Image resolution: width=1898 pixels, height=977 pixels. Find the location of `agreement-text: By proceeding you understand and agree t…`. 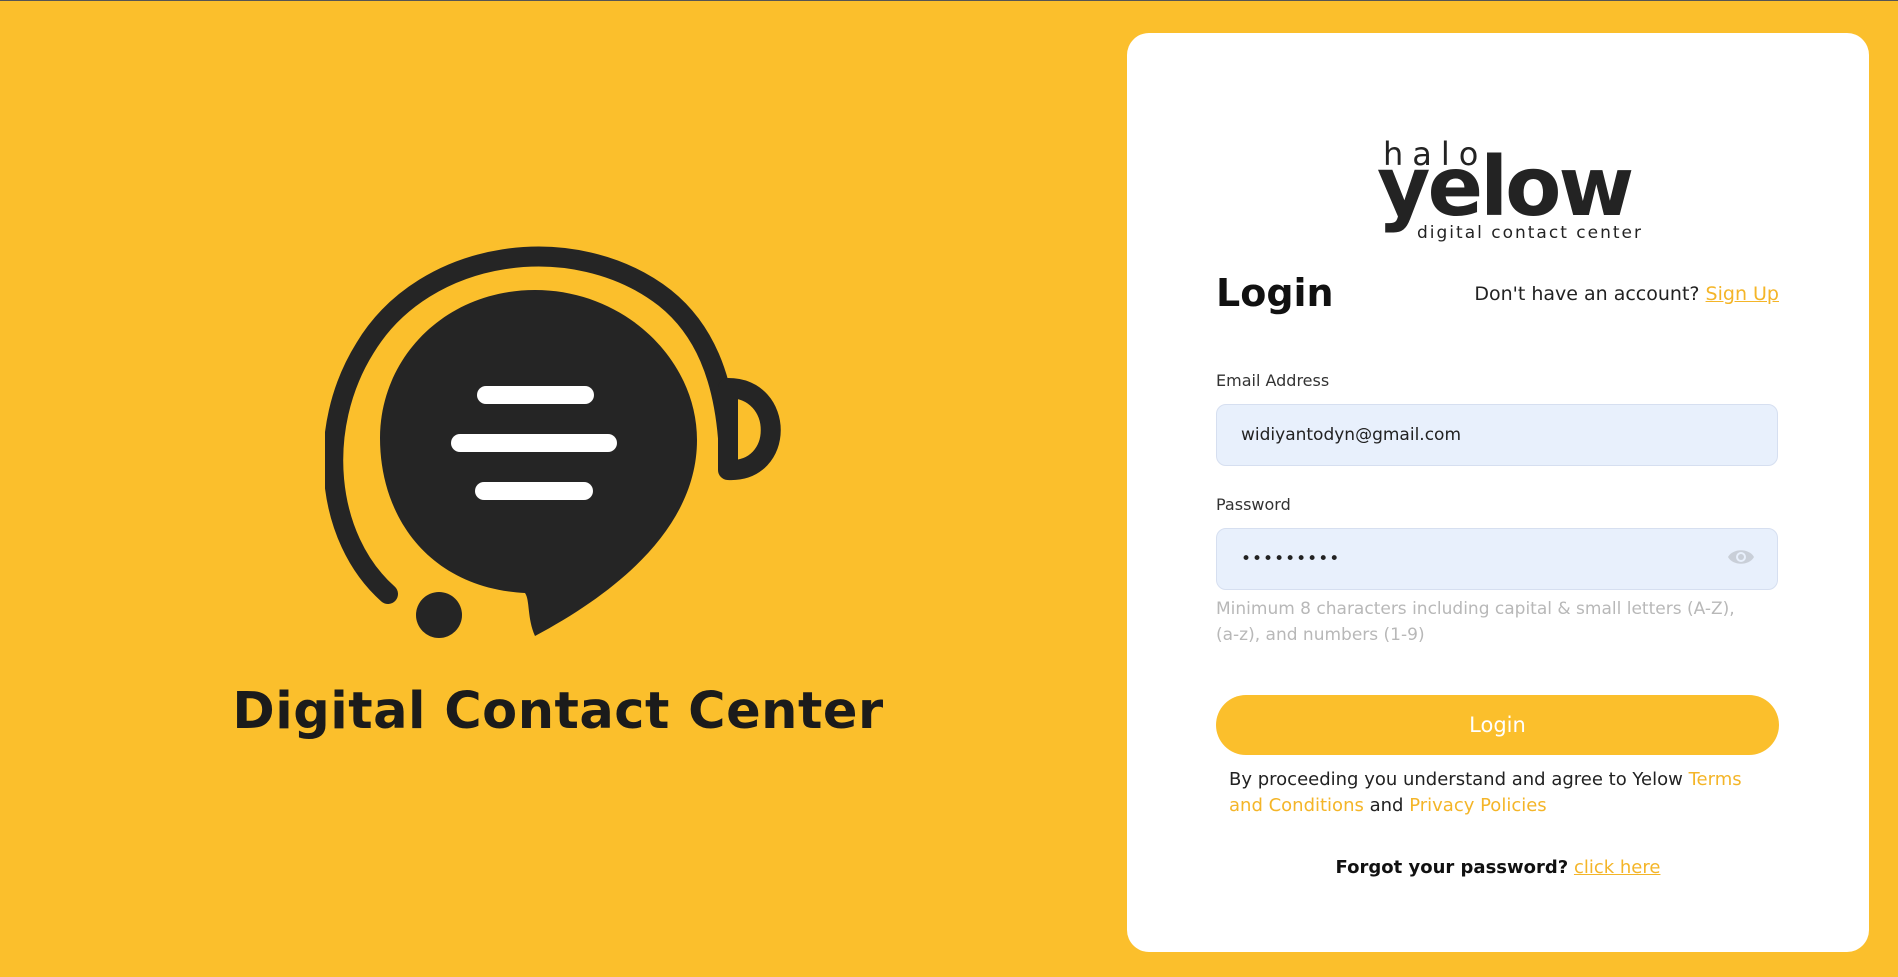

agreement-text: By proceeding you understand and agree t… is located at coordinates (1499, 793).